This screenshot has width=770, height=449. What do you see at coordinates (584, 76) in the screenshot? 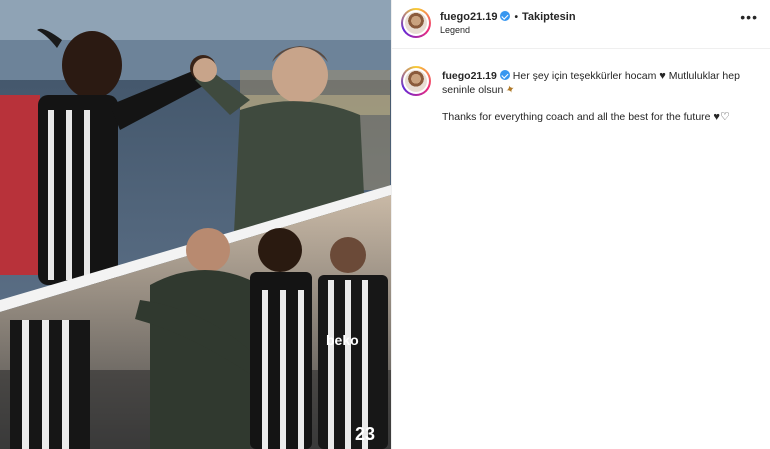
I see `caption-line-1: Her şey için teşekkürler hocam` at bounding box center [584, 76].